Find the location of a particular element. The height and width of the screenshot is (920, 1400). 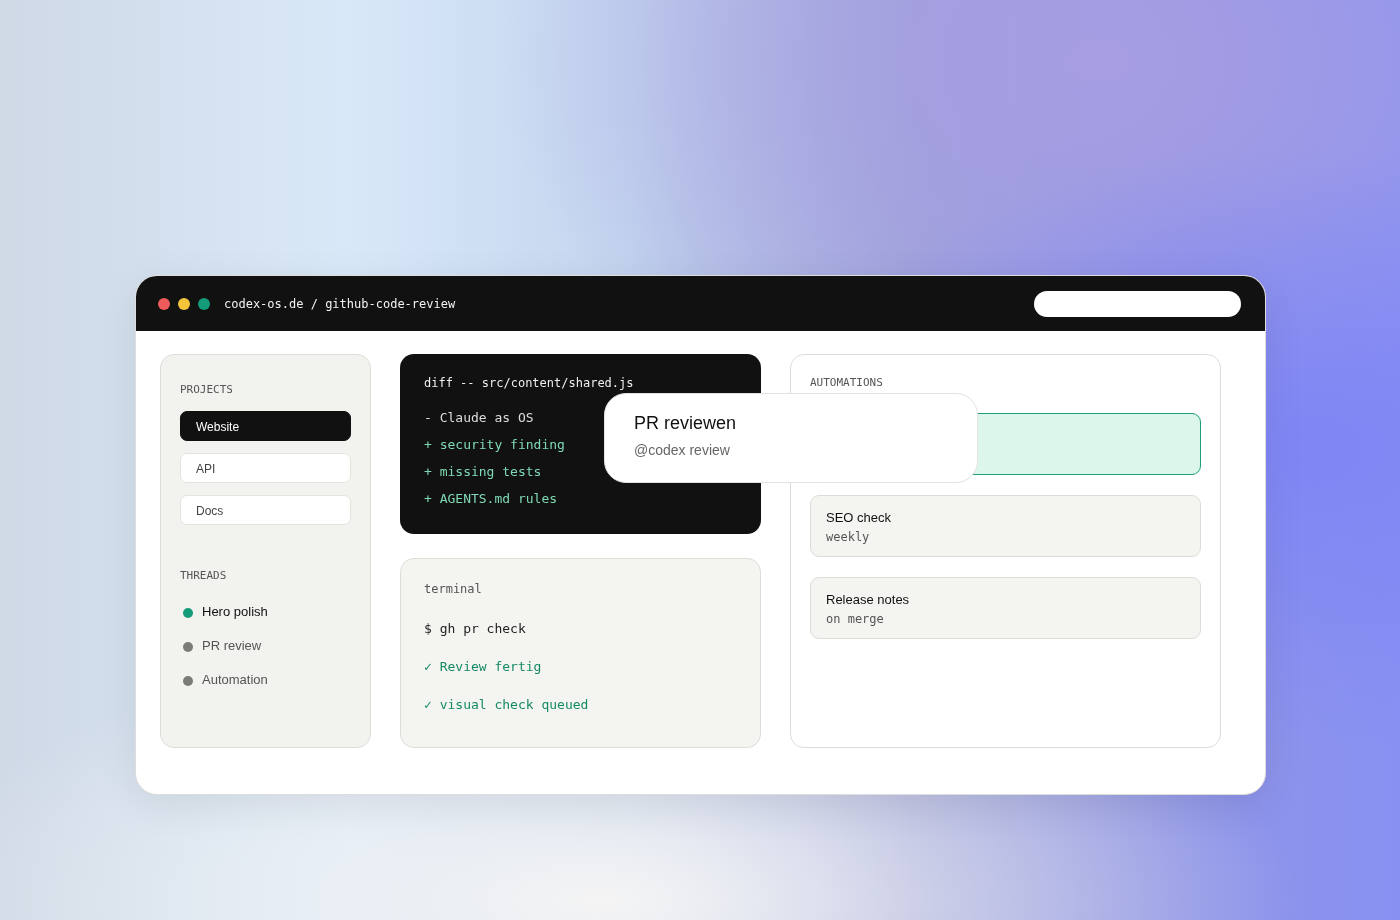

terminal-line: ✓ Review fertig is located at coordinates (483, 667).